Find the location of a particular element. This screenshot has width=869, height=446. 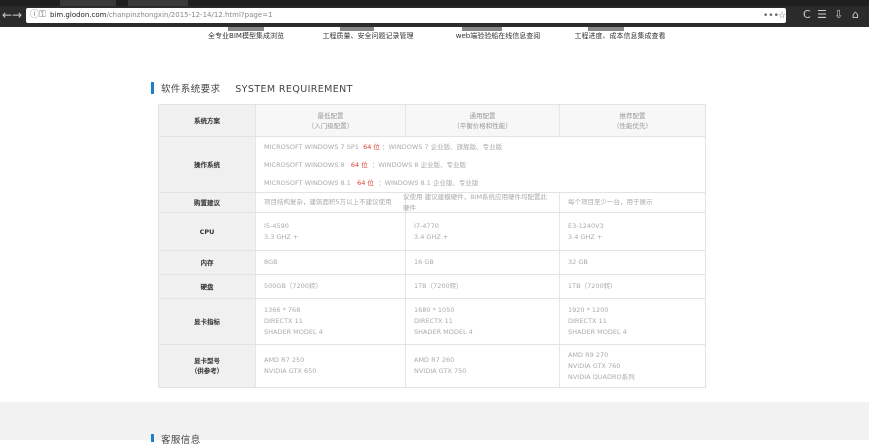

table-cell: 1680 * 1050 DIRECTX 11 SHADER MODEL 4 is located at coordinates (482, 322).